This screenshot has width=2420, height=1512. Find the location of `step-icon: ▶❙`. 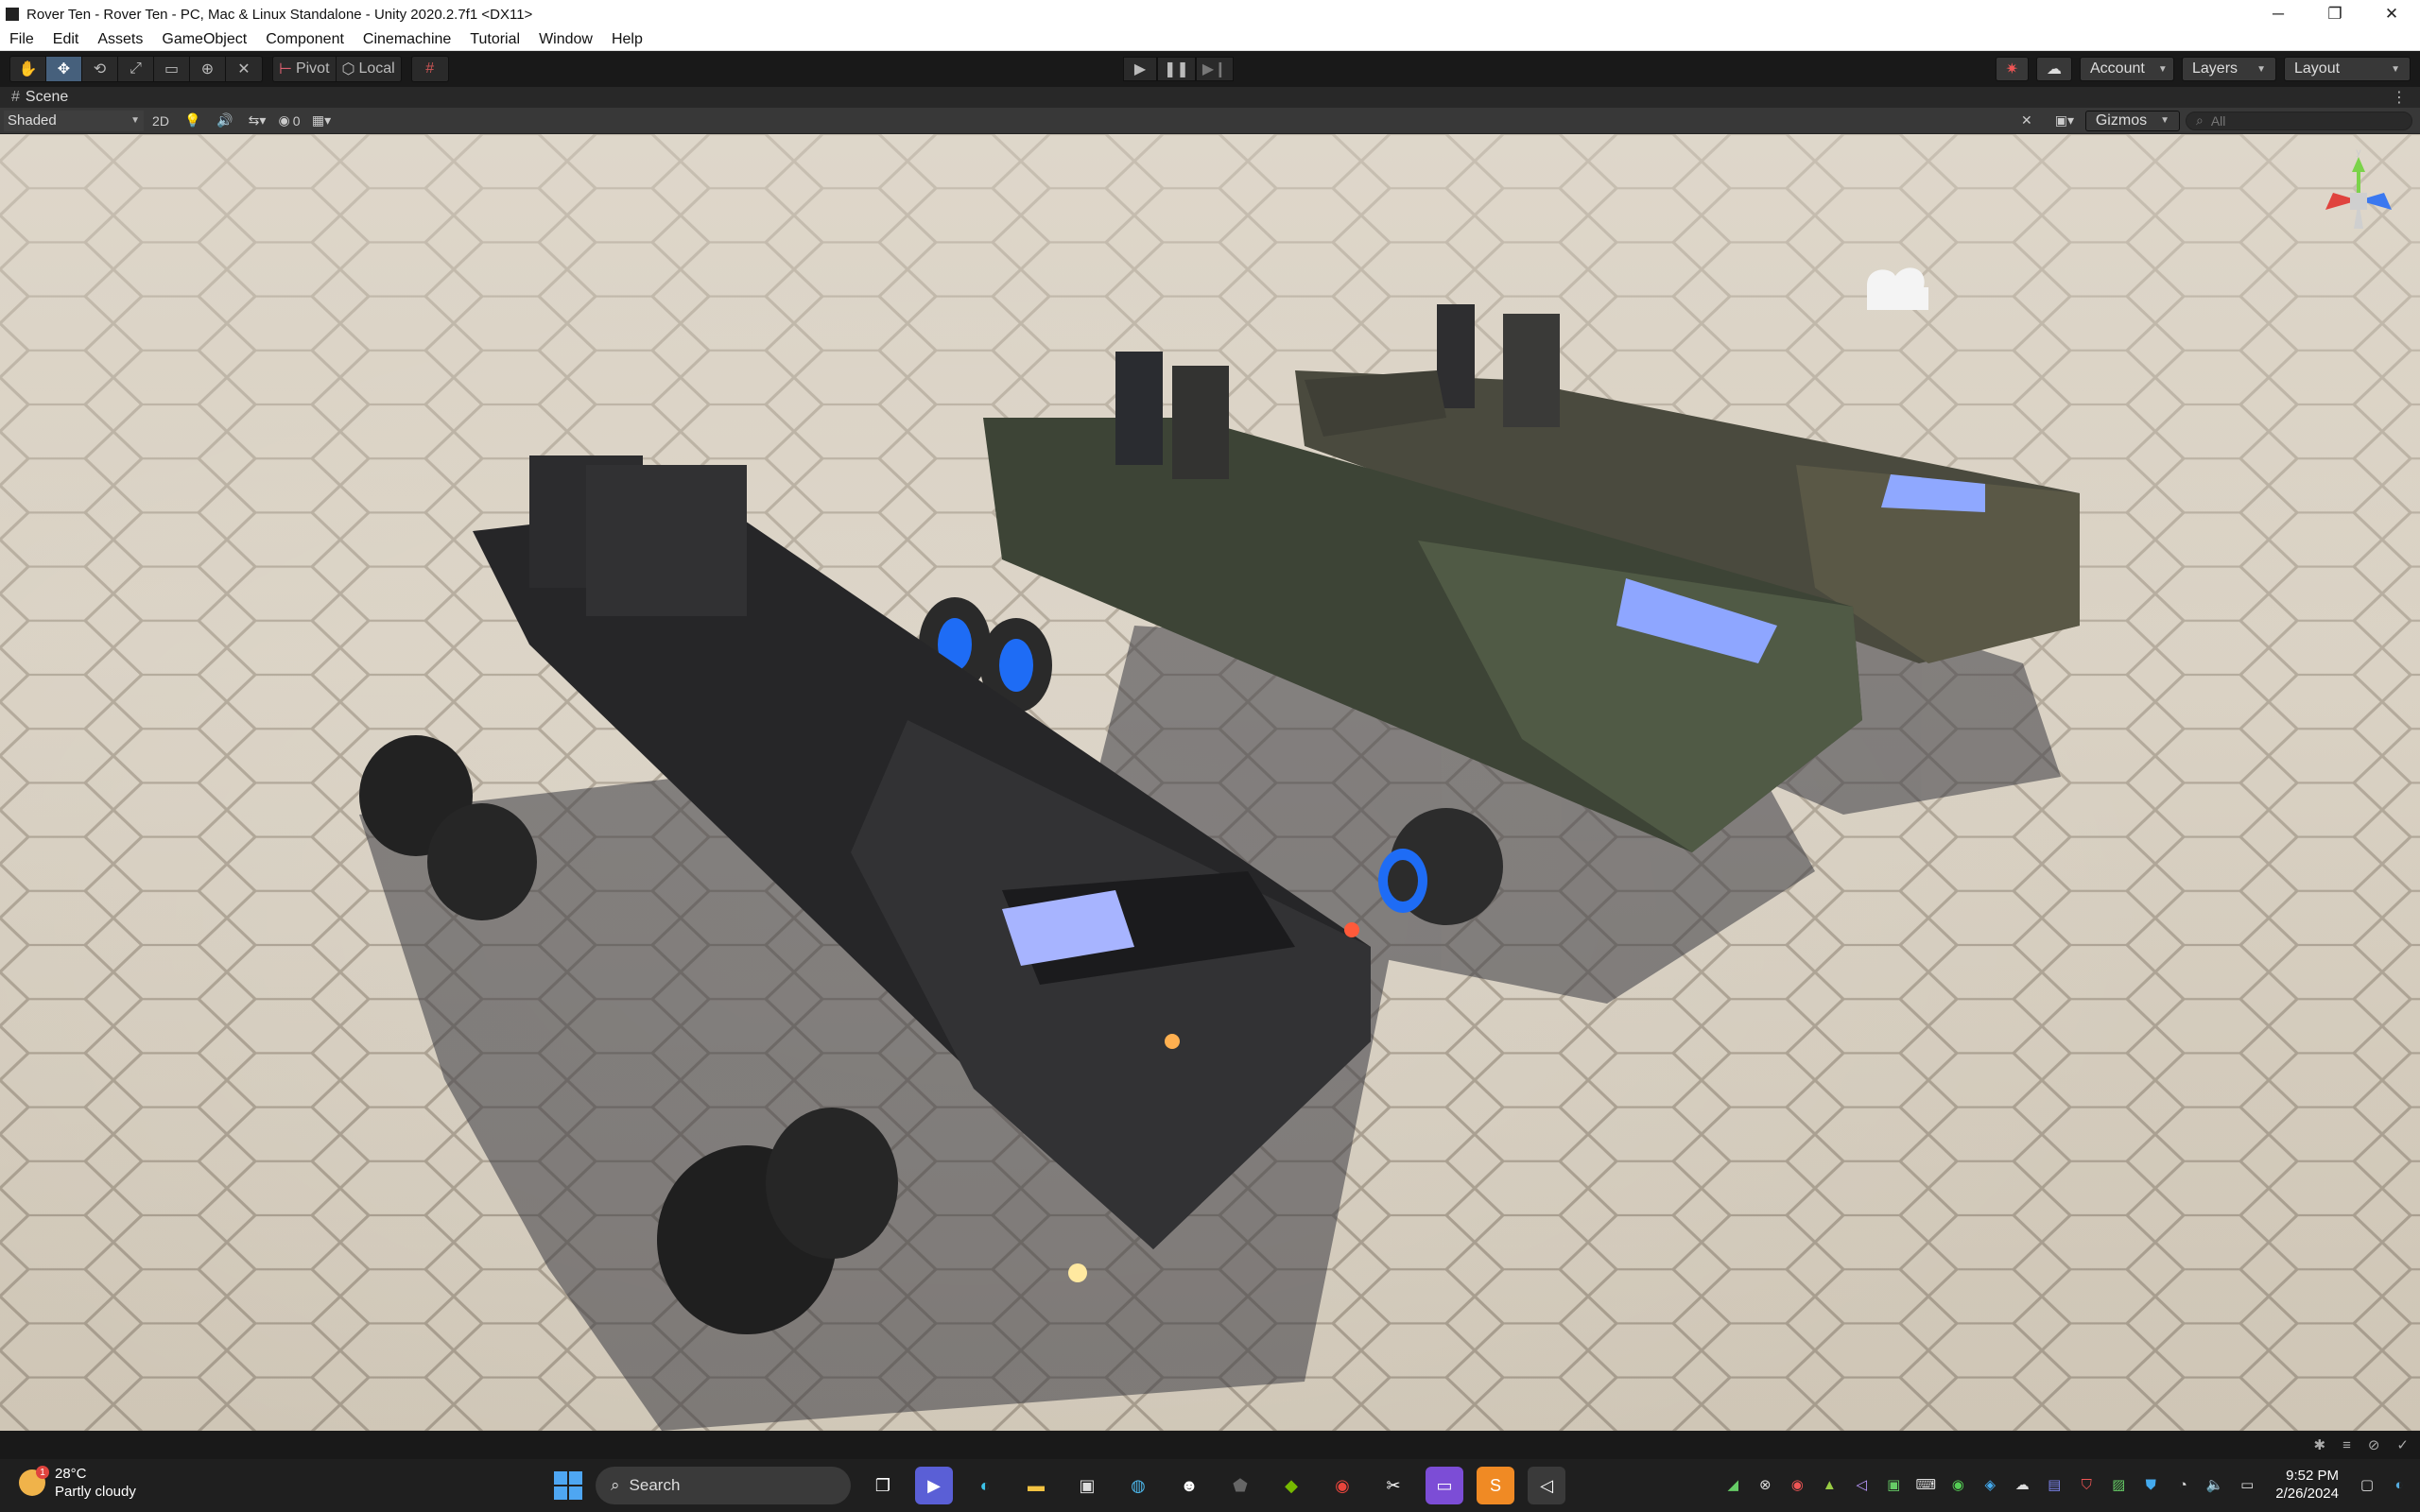

step-icon: ▶❙ is located at coordinates (1214, 69).